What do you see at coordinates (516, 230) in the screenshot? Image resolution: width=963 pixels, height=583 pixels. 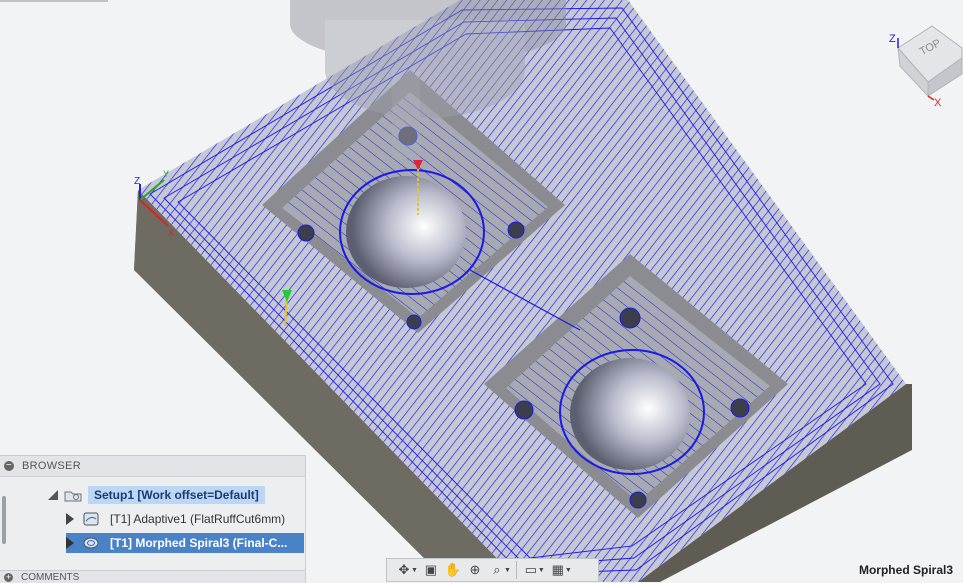 I see `pocket-1-hole-right` at bounding box center [516, 230].